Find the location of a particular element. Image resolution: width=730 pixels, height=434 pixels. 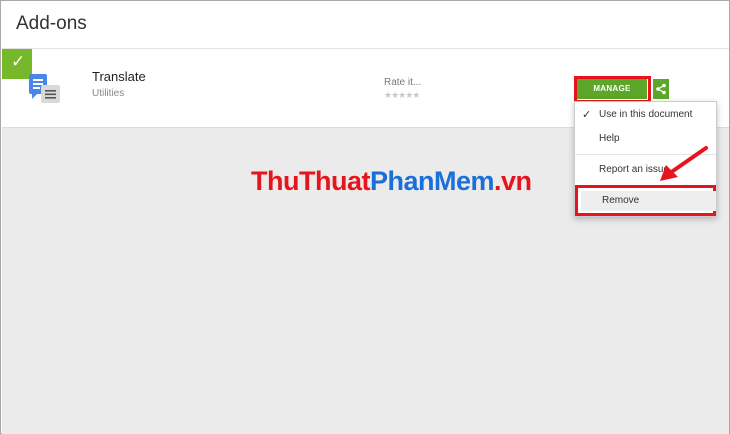

watermark-part-2: PhanMem is located at coordinates (432, 181).